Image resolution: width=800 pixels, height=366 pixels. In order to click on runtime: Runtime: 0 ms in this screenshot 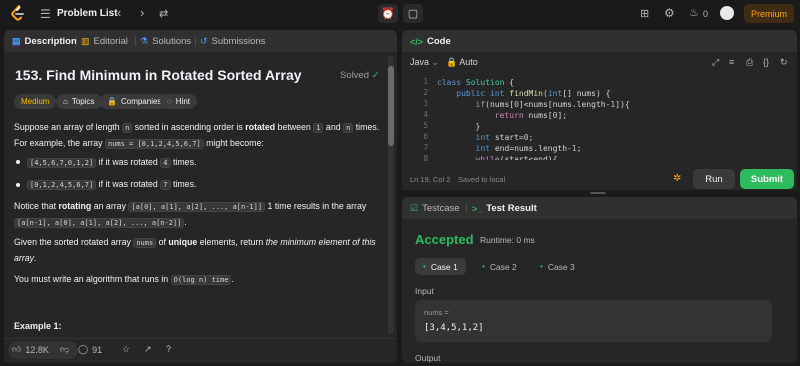, I will do `click(507, 240)`.